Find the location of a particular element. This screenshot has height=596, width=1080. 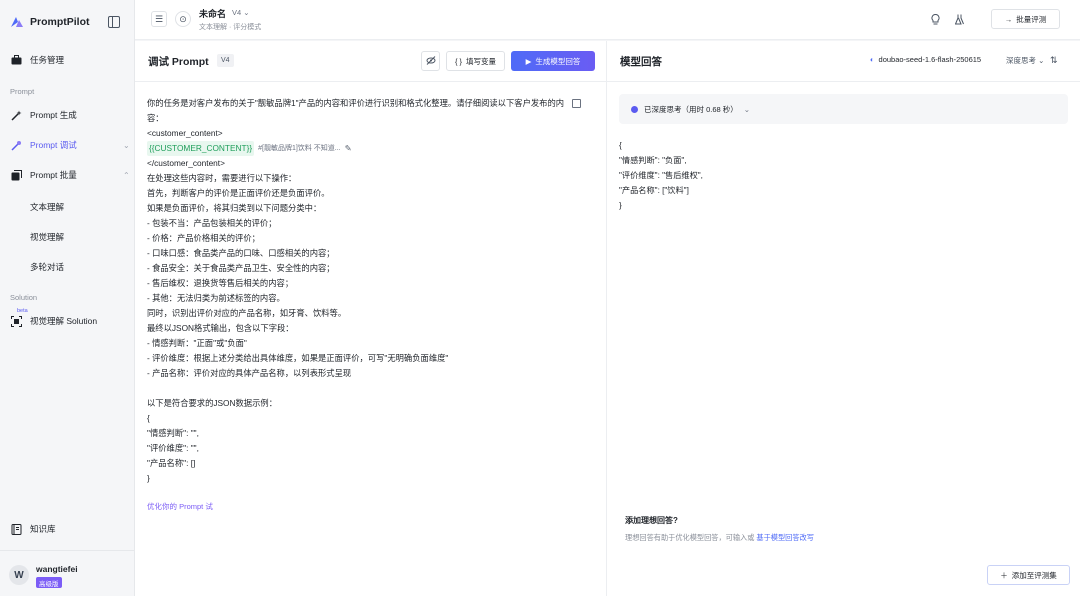

lightbulb-icon is located at coordinates (935, 19).